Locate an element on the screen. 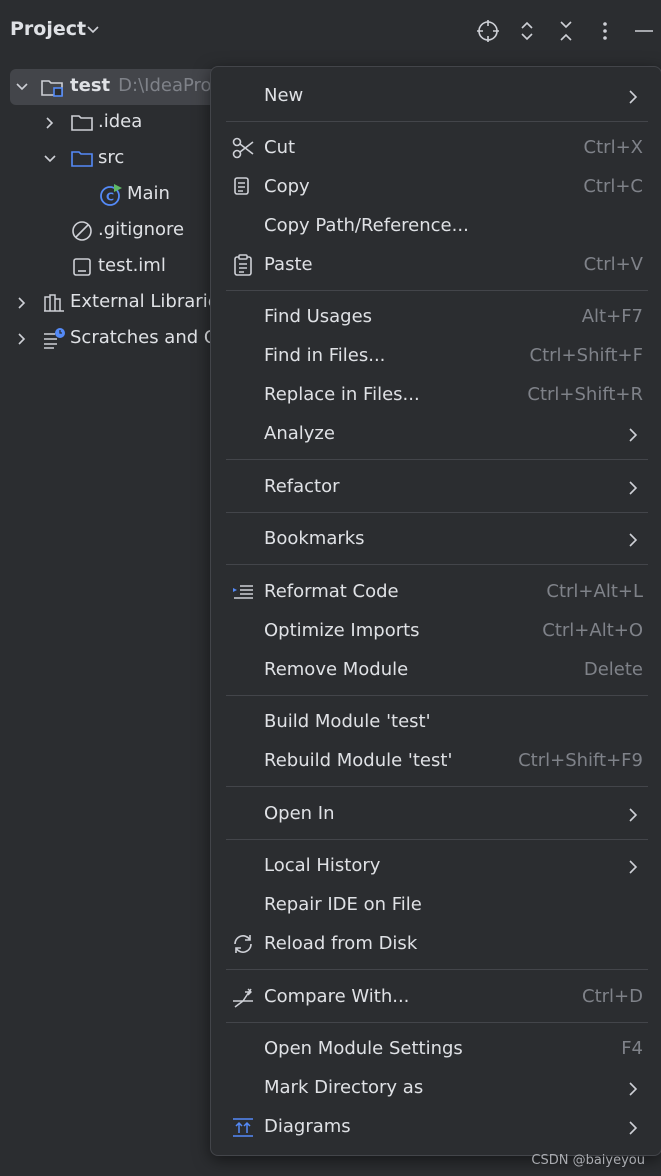 The image size is (661, 1176). menu-label-find-usages: Find Usages is located at coordinates (318, 316).